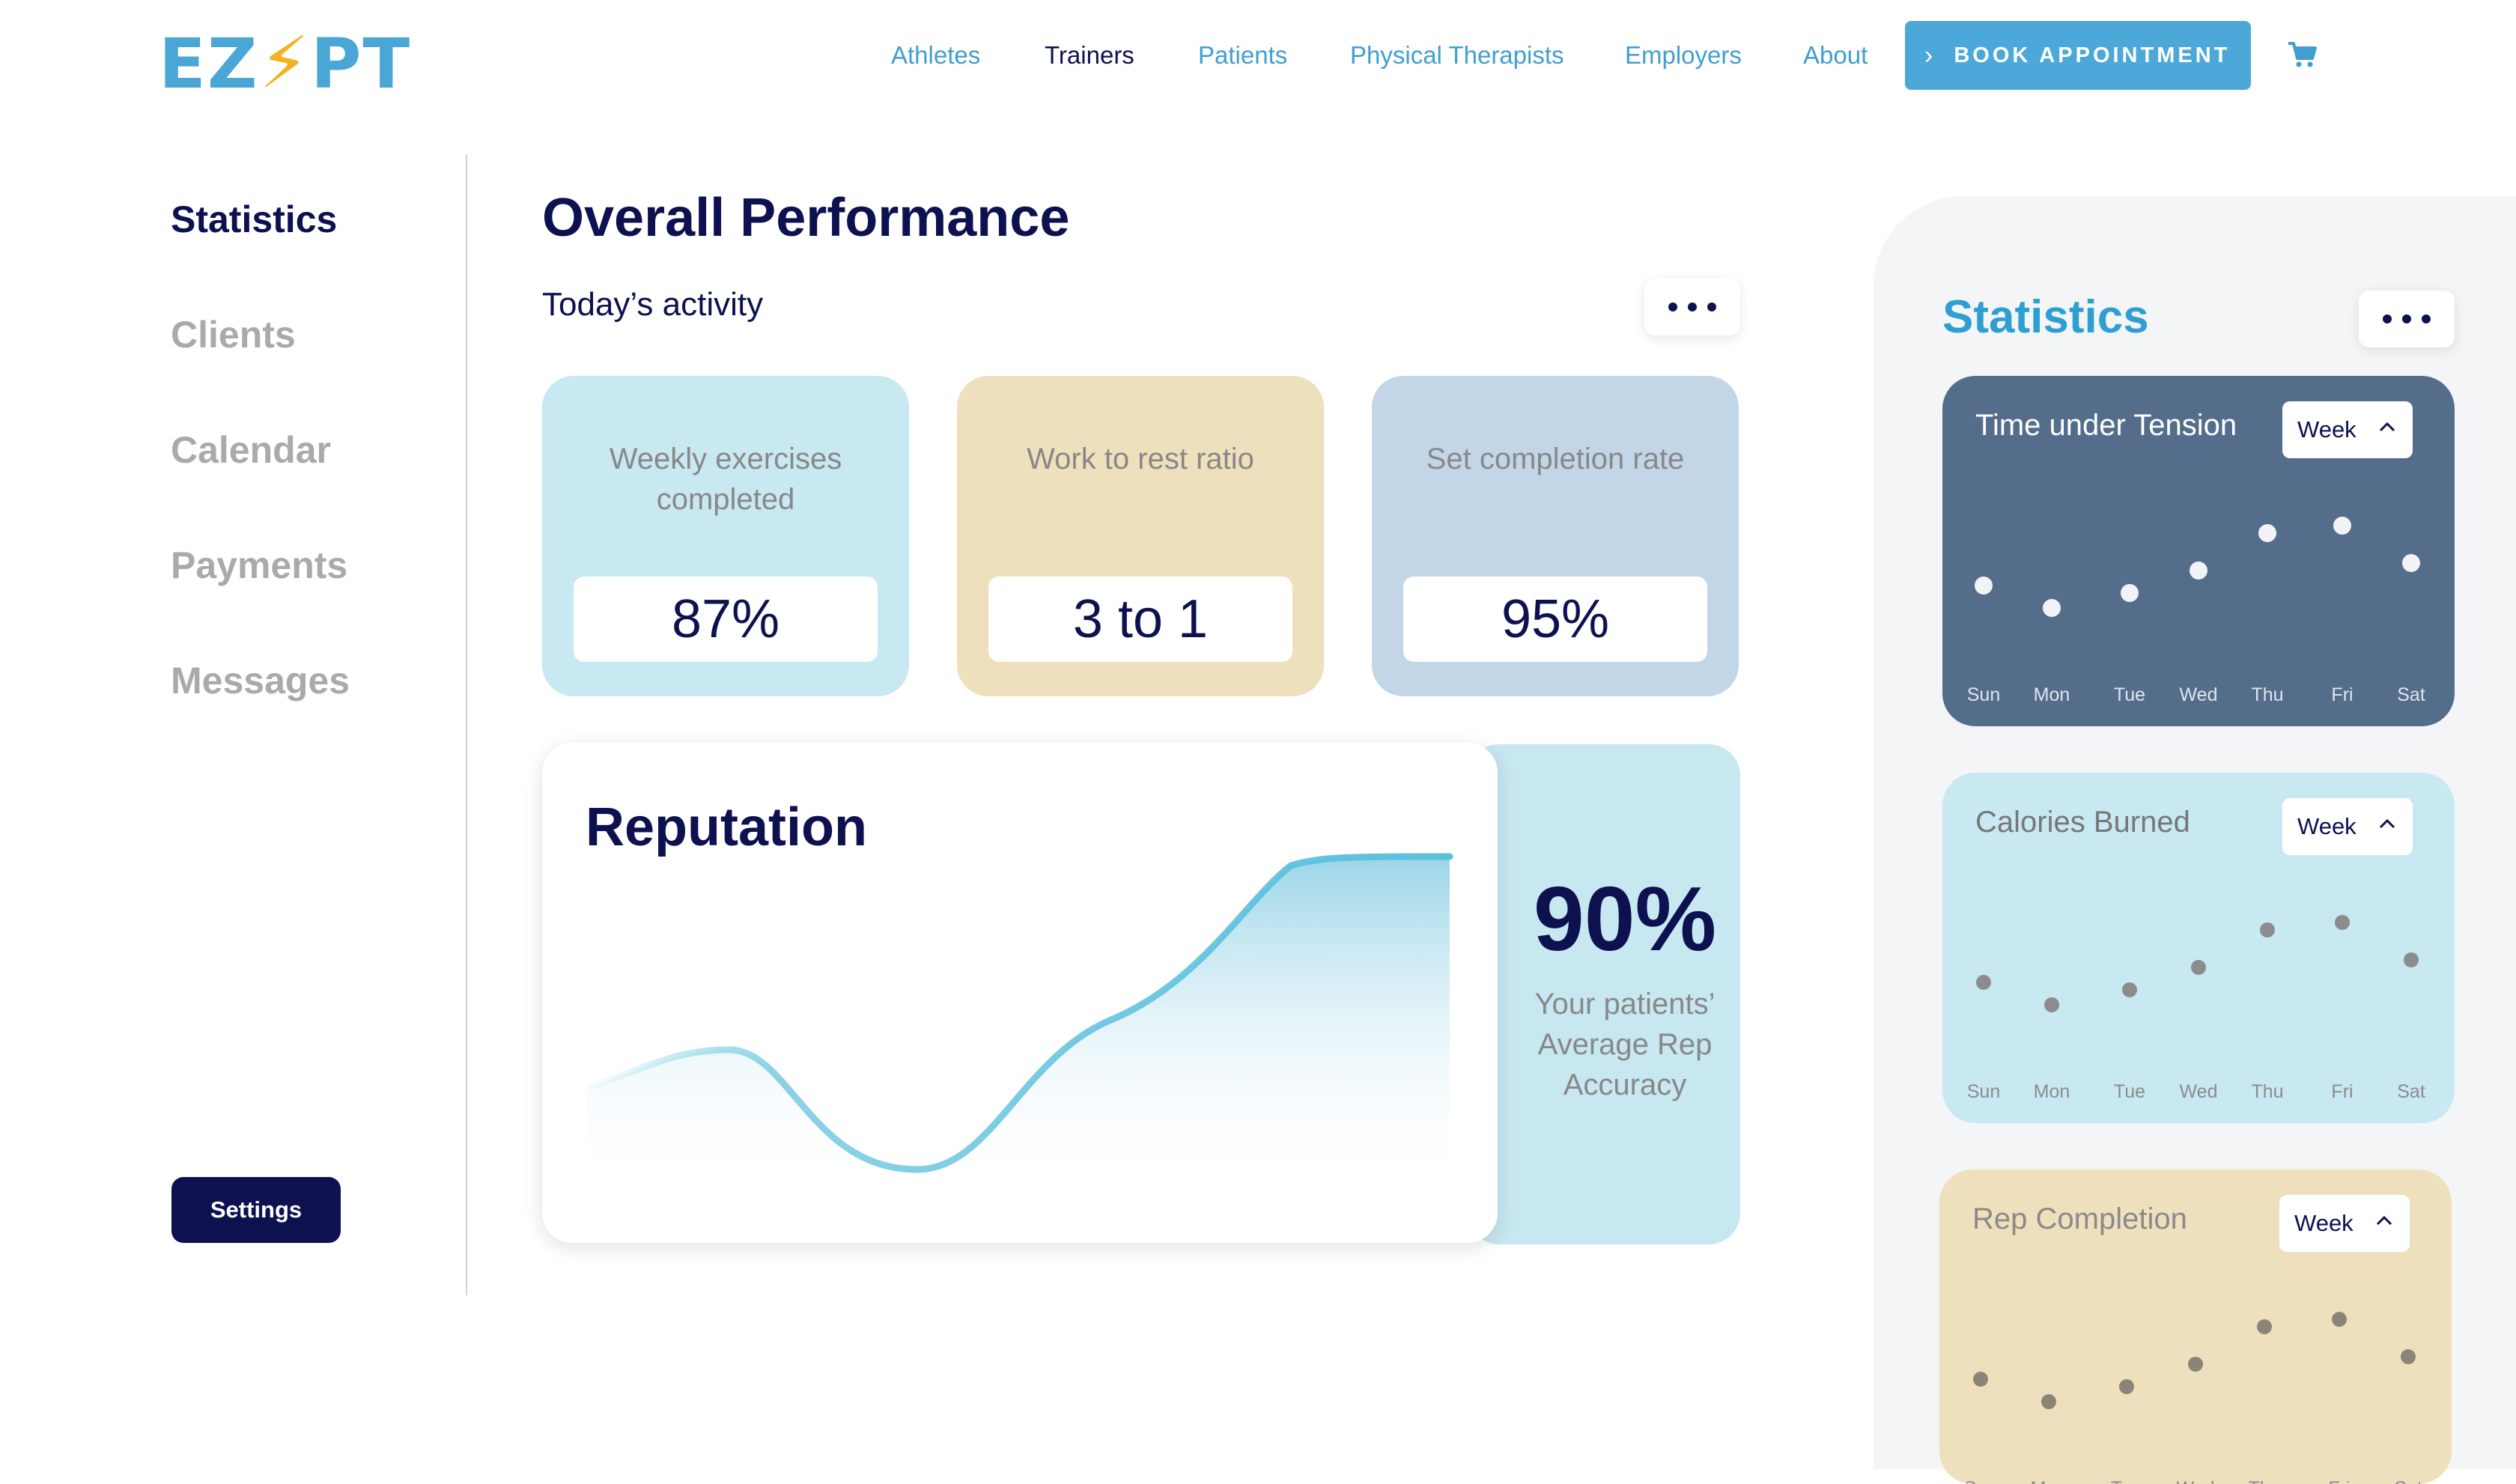  Describe the element at coordinates (1625, 1044) in the screenshot. I see `reputation-description: Your patients’ Average Rep Accuracy` at that location.